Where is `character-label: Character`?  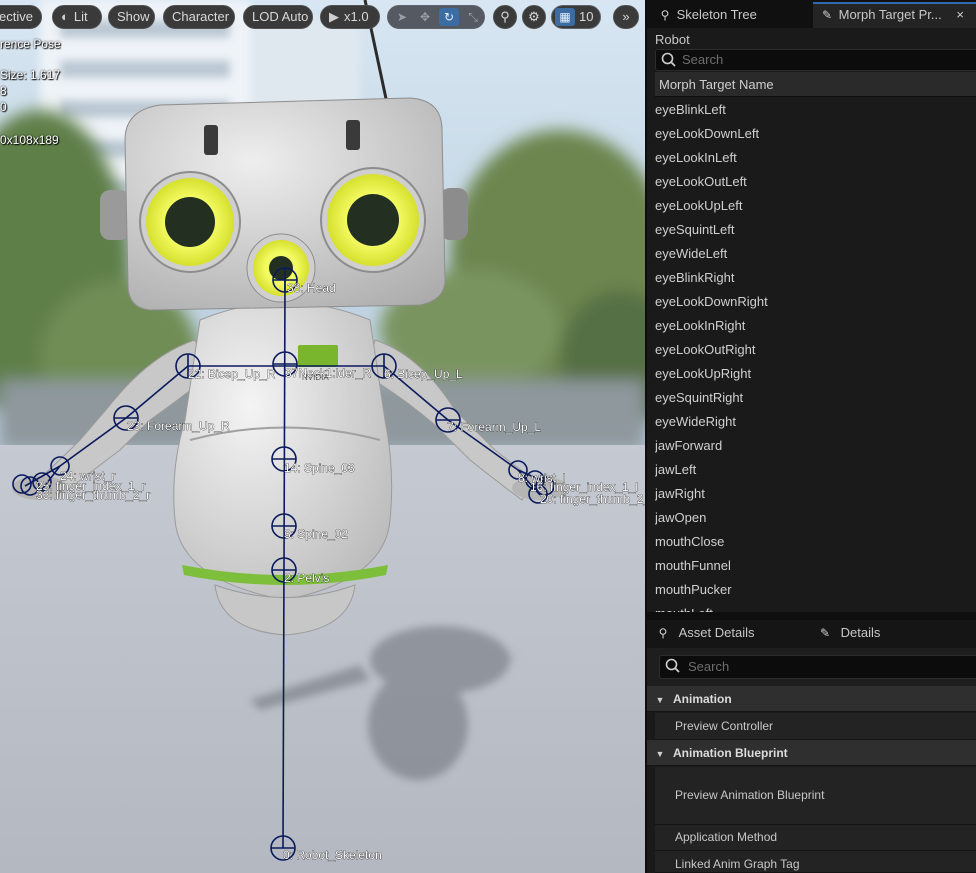 character-label: Character is located at coordinates (201, 16).